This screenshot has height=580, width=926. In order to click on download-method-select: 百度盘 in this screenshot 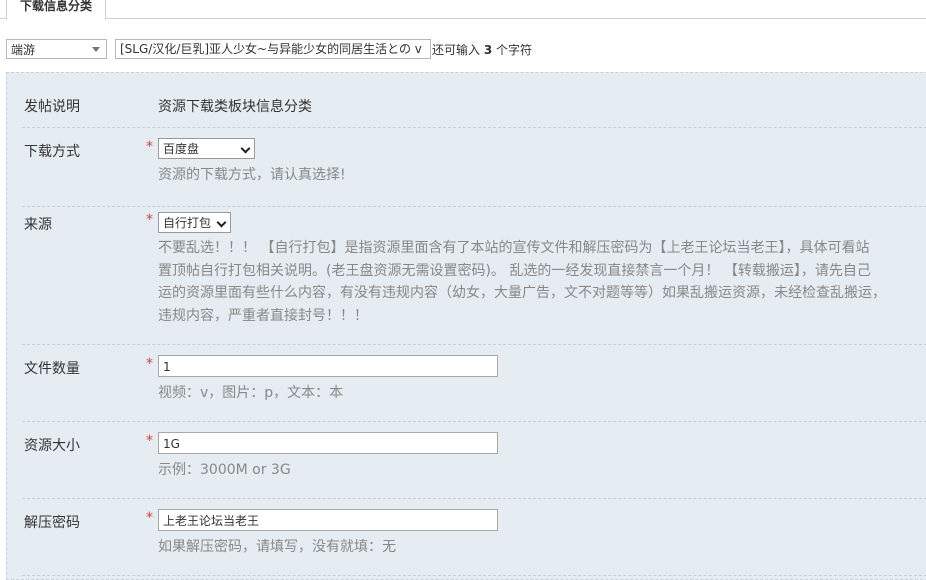, I will do `click(206, 148)`.